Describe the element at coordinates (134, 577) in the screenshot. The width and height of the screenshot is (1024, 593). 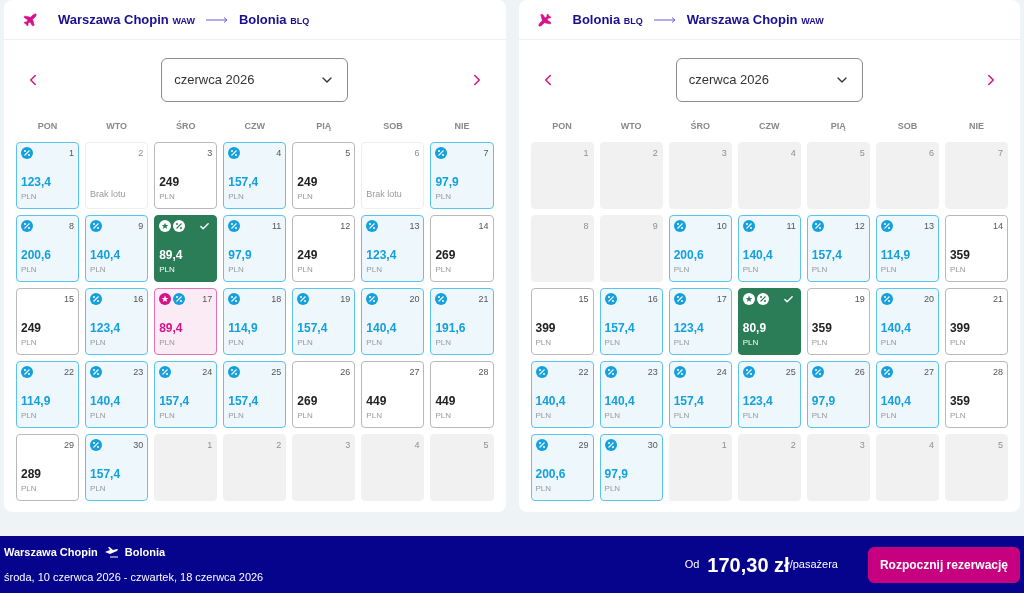
I see `trip-dates: środa, 10 czerwca 2026 - czwartek, 18 czerwca 2026` at that location.